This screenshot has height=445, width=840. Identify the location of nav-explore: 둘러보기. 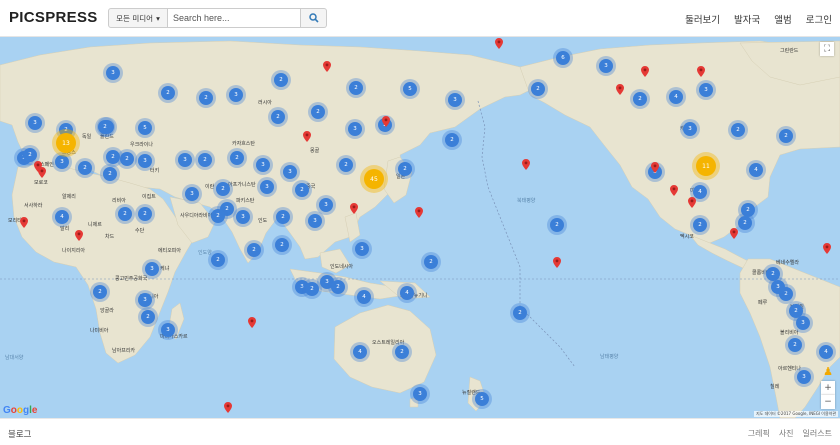
(702, 19).